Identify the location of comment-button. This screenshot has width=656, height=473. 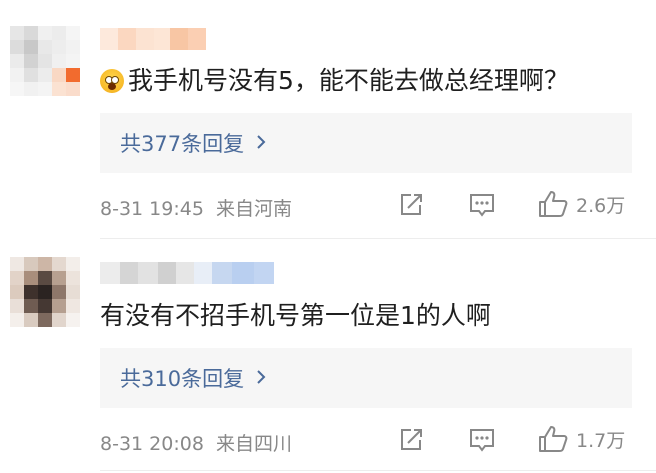
(482, 440).